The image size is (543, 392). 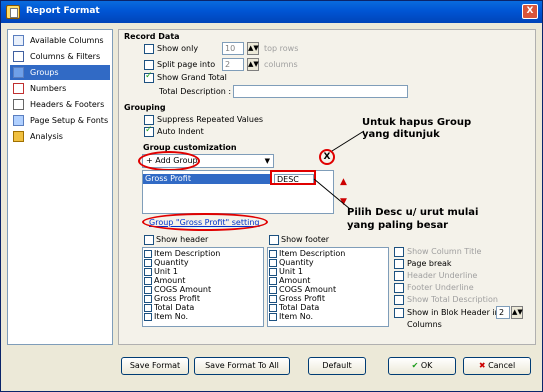 What do you see at coordinates (180, 131) in the screenshot?
I see `auto-indent-label: Auto Indent` at bounding box center [180, 131].